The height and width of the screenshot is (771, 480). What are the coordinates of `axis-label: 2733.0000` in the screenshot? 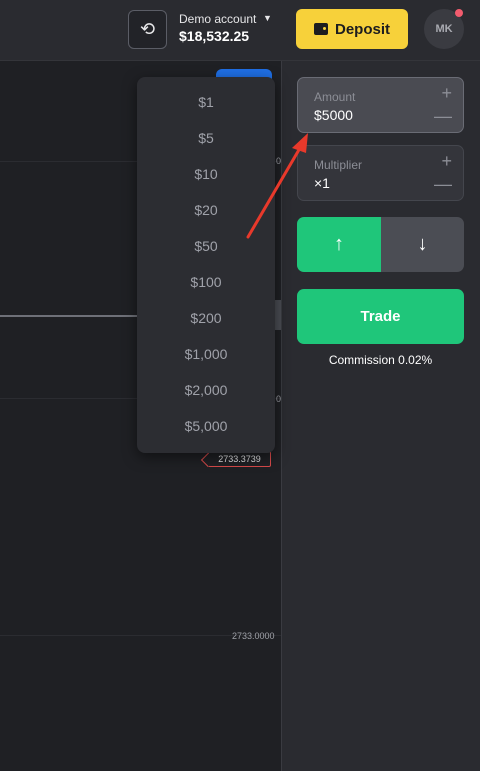 It's located at (253, 636).